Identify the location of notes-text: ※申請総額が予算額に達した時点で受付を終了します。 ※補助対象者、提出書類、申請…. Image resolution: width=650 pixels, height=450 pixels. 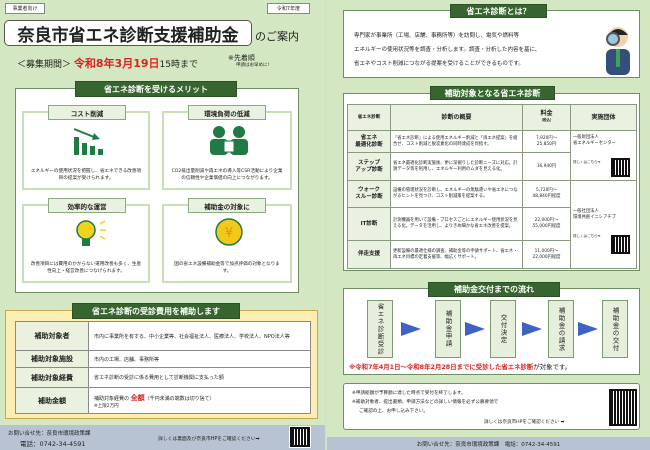
(425, 402).